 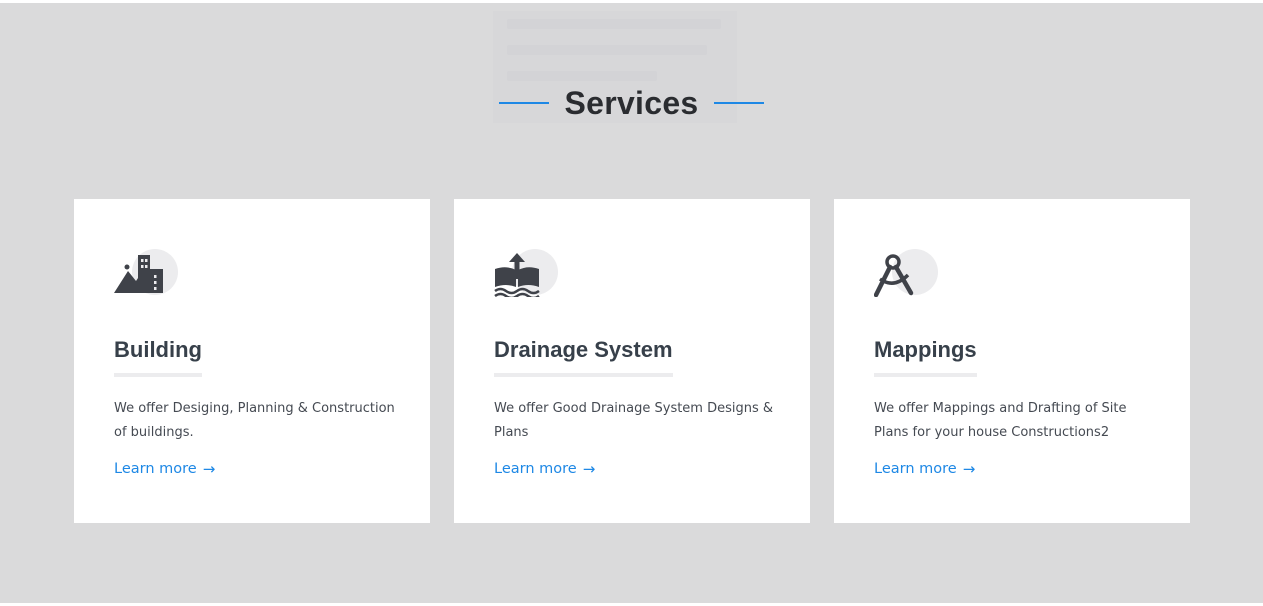 What do you see at coordinates (738, 103) in the screenshot?
I see `heading-right-line` at bounding box center [738, 103].